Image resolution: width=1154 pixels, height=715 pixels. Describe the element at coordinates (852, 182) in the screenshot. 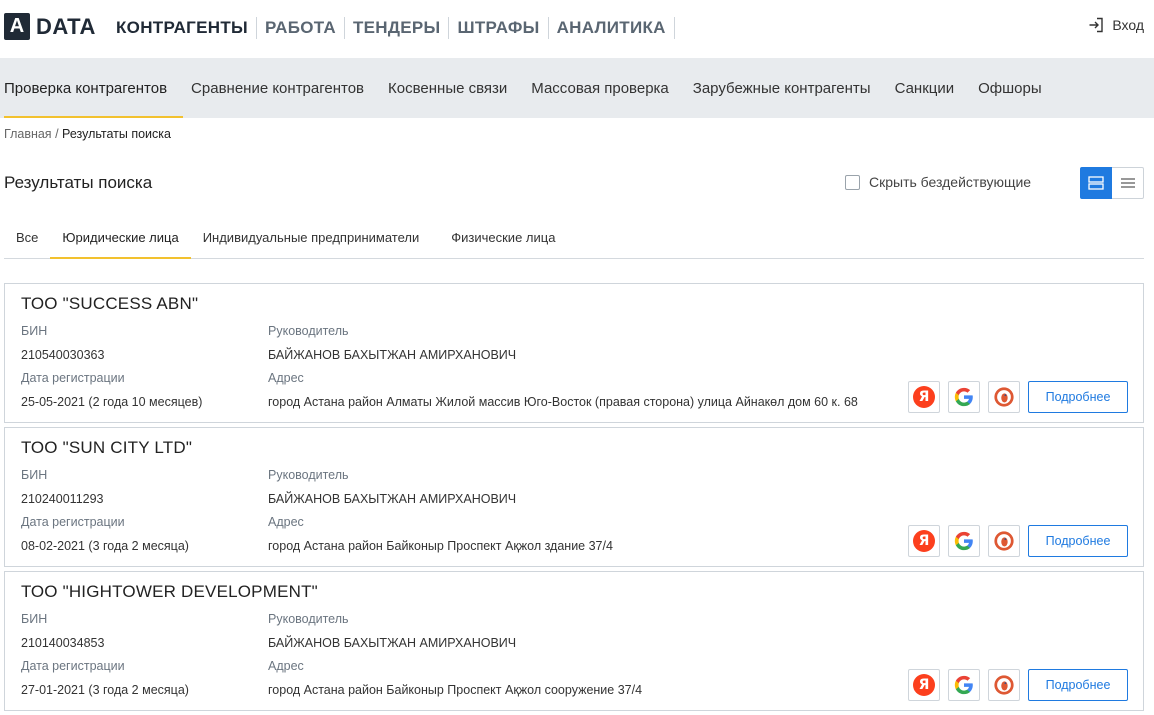

I see `hide-inactive-checkbox` at that location.